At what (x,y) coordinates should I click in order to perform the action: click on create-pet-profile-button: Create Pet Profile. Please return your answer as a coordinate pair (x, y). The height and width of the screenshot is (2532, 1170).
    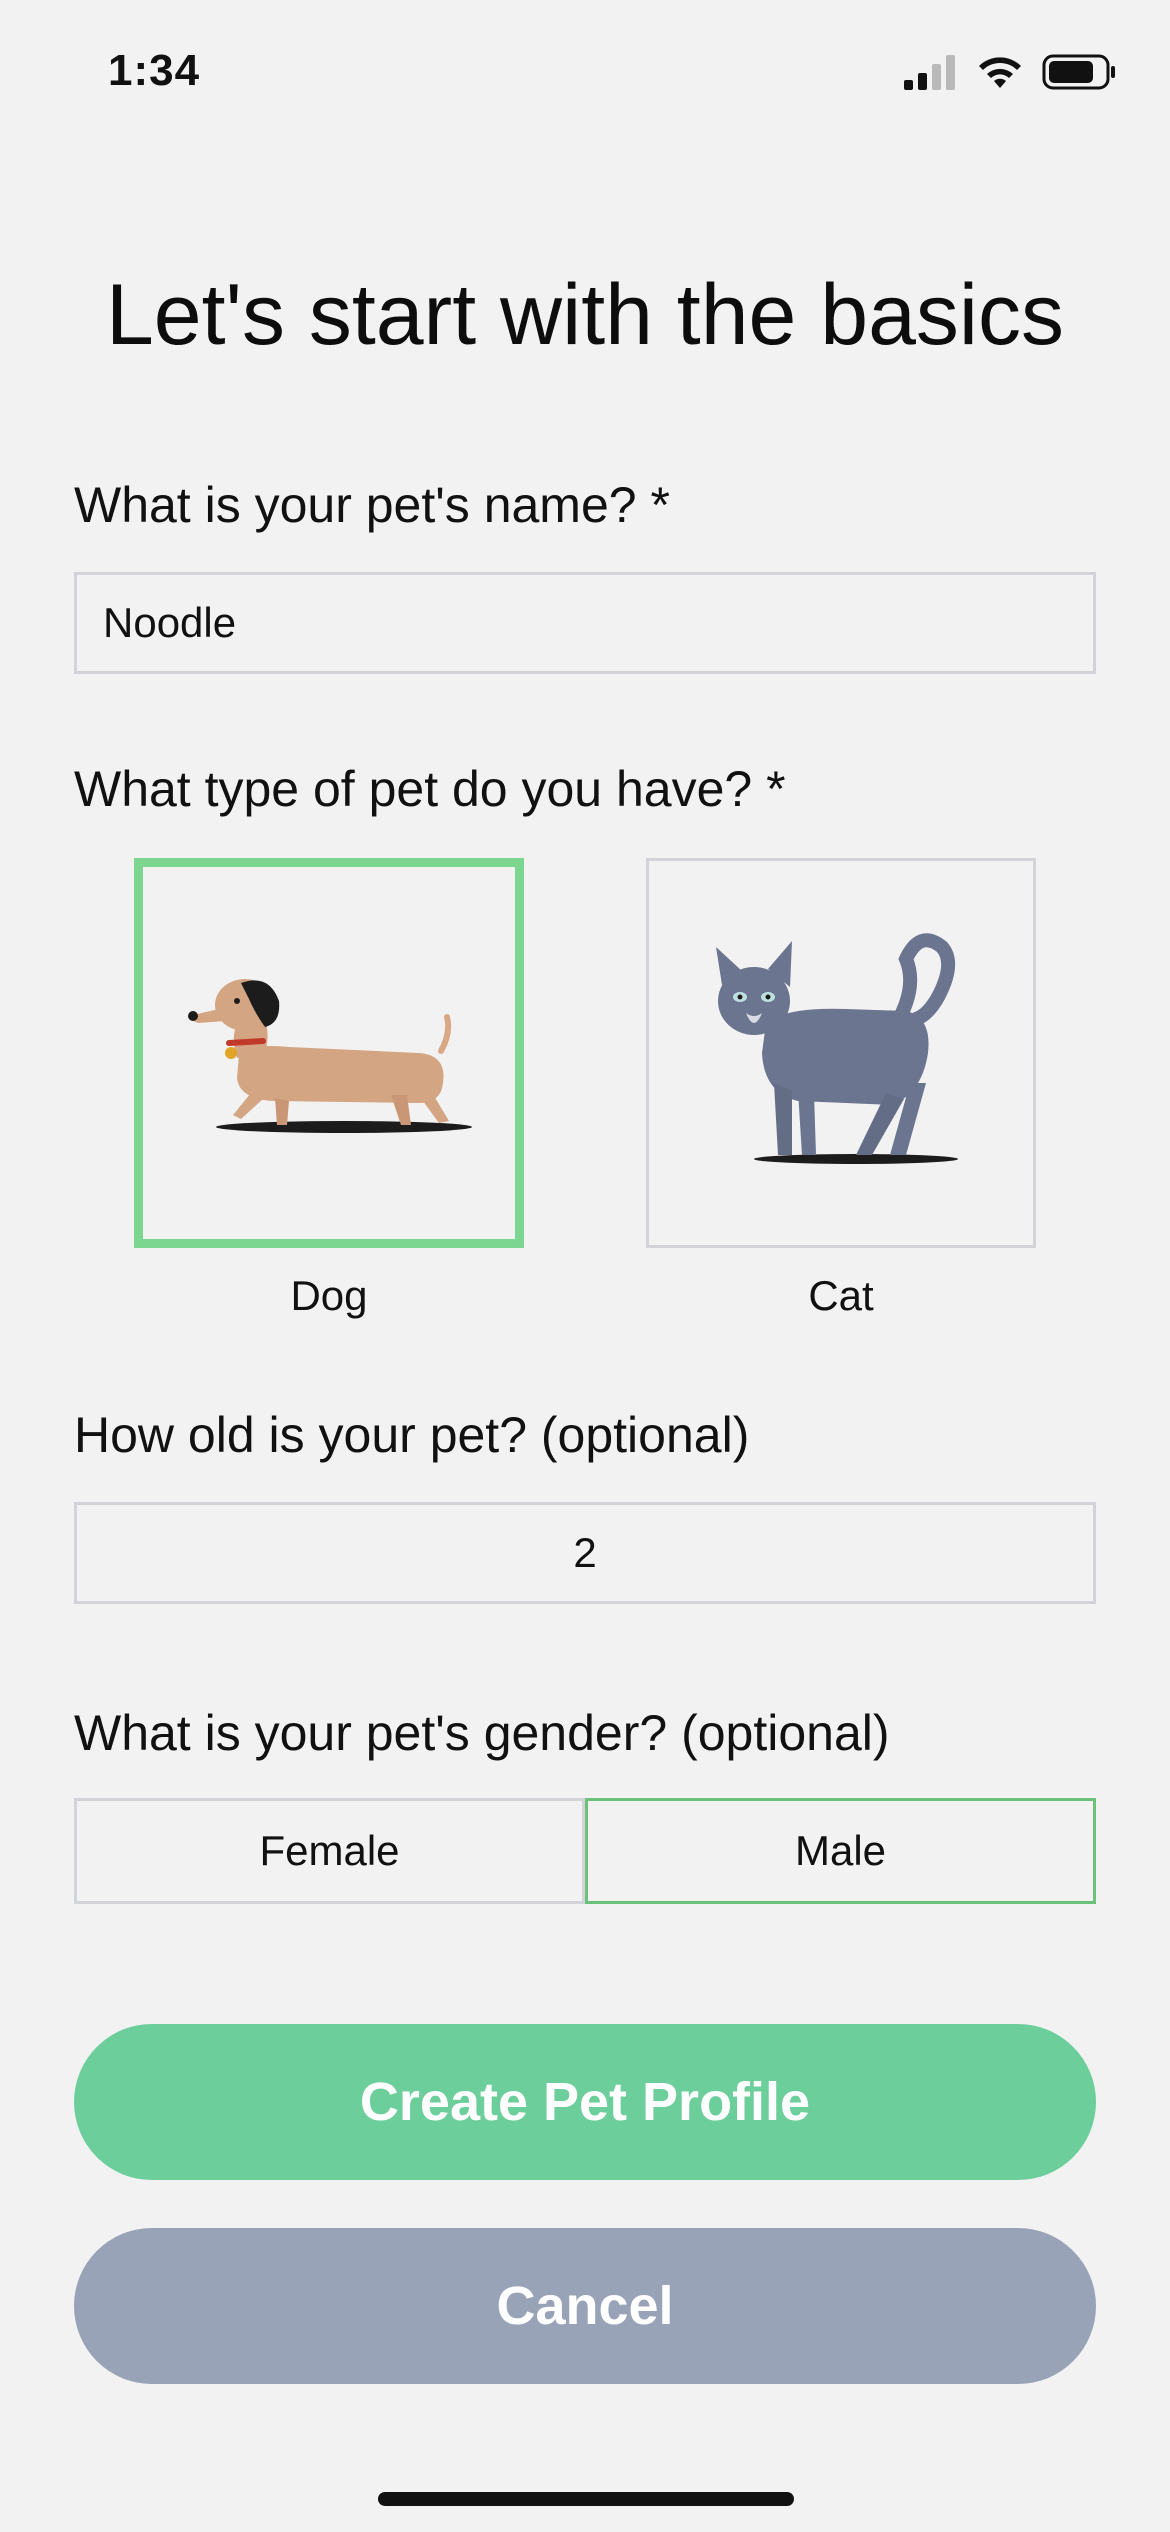
    Looking at the image, I should click on (585, 2102).